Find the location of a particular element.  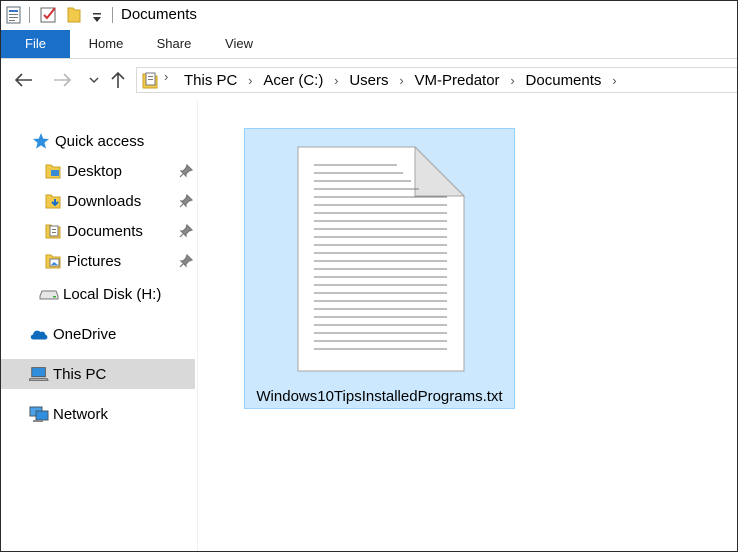

tab-file: File is located at coordinates (35, 44).